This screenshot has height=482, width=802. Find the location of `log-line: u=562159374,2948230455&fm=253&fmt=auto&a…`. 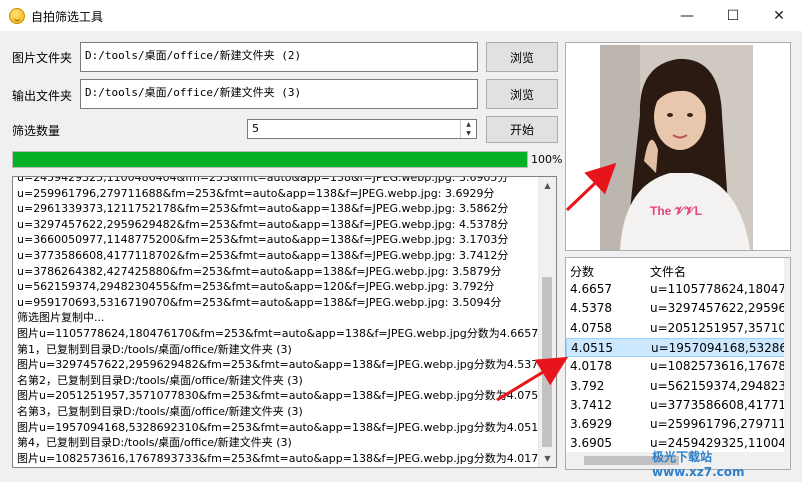

log-line: u=562159374,2948230455&fm=253&fmt=auto&a… is located at coordinates (256, 287).